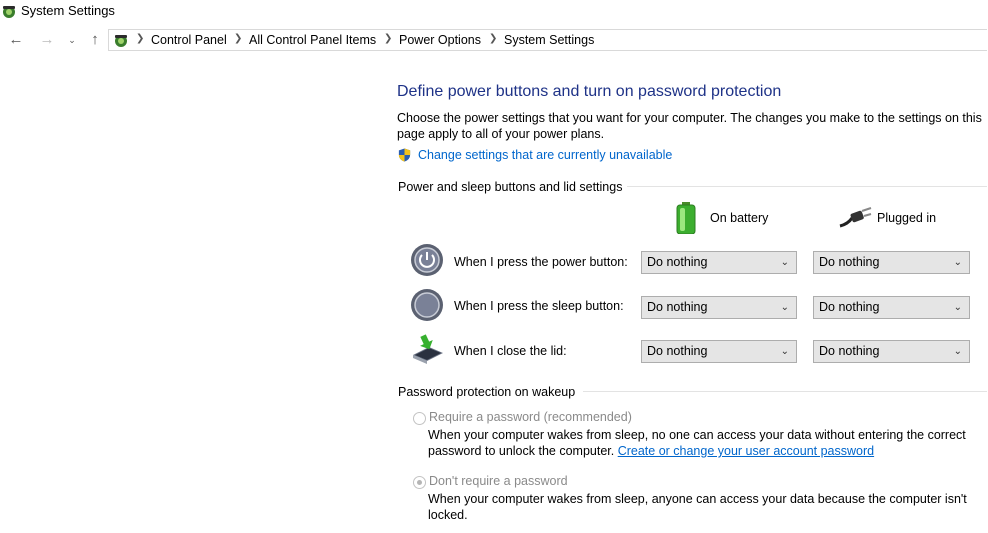  I want to click on power-button-label: When I press the power button:, so click(541, 262).